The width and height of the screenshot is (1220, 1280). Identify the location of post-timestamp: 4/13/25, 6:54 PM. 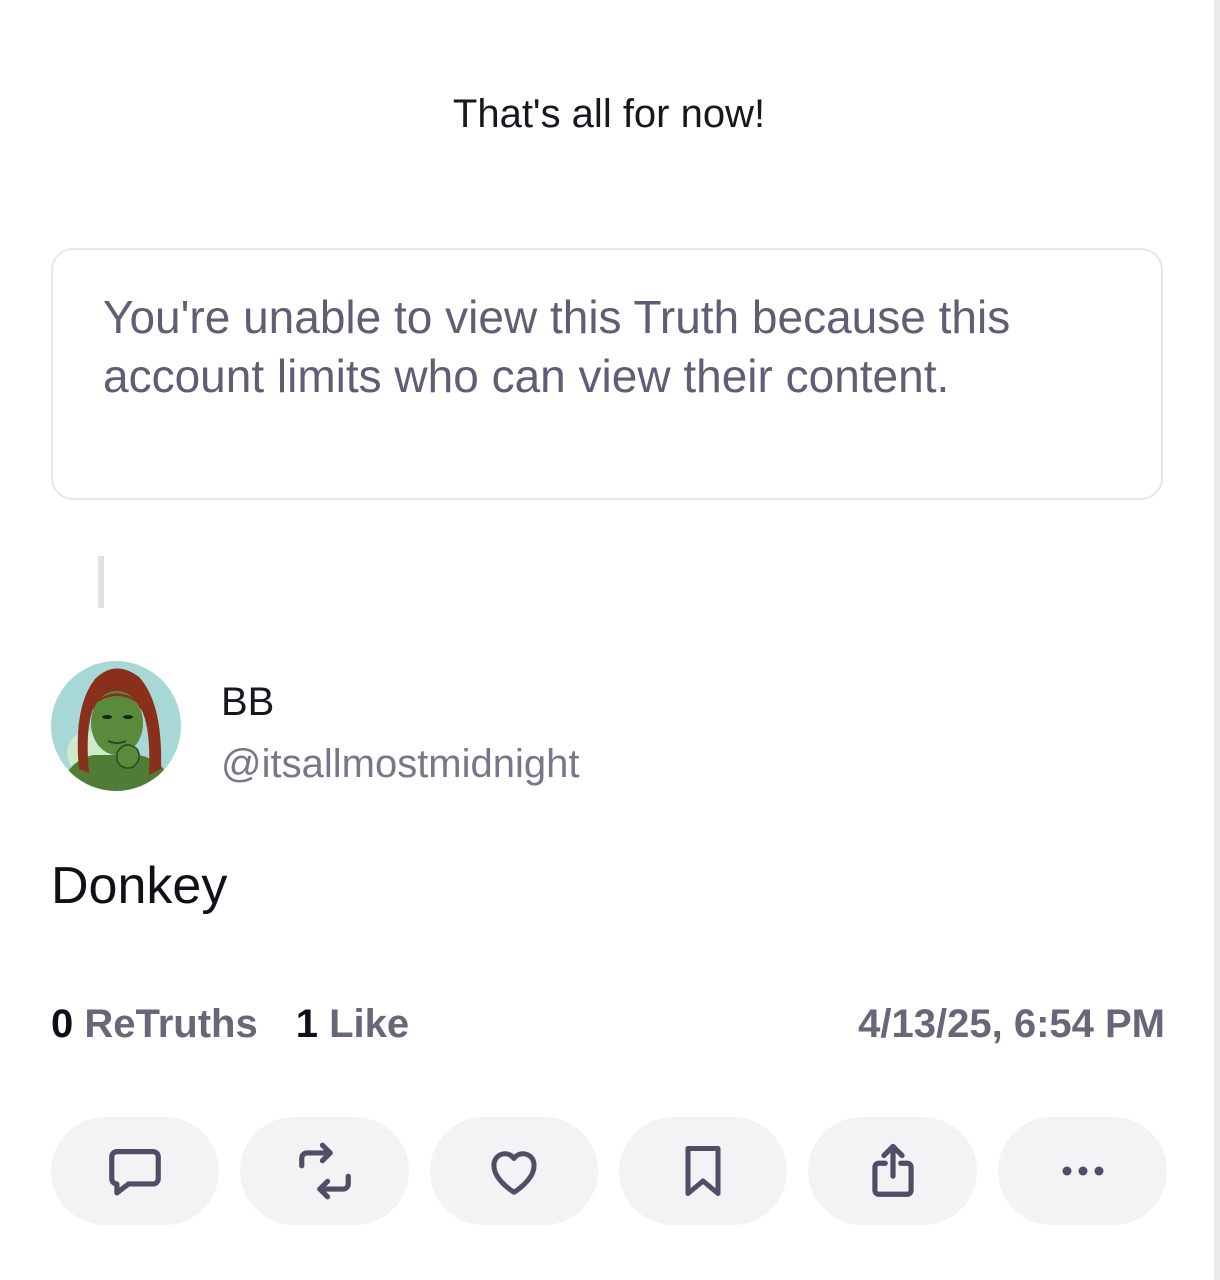
(1011, 1024).